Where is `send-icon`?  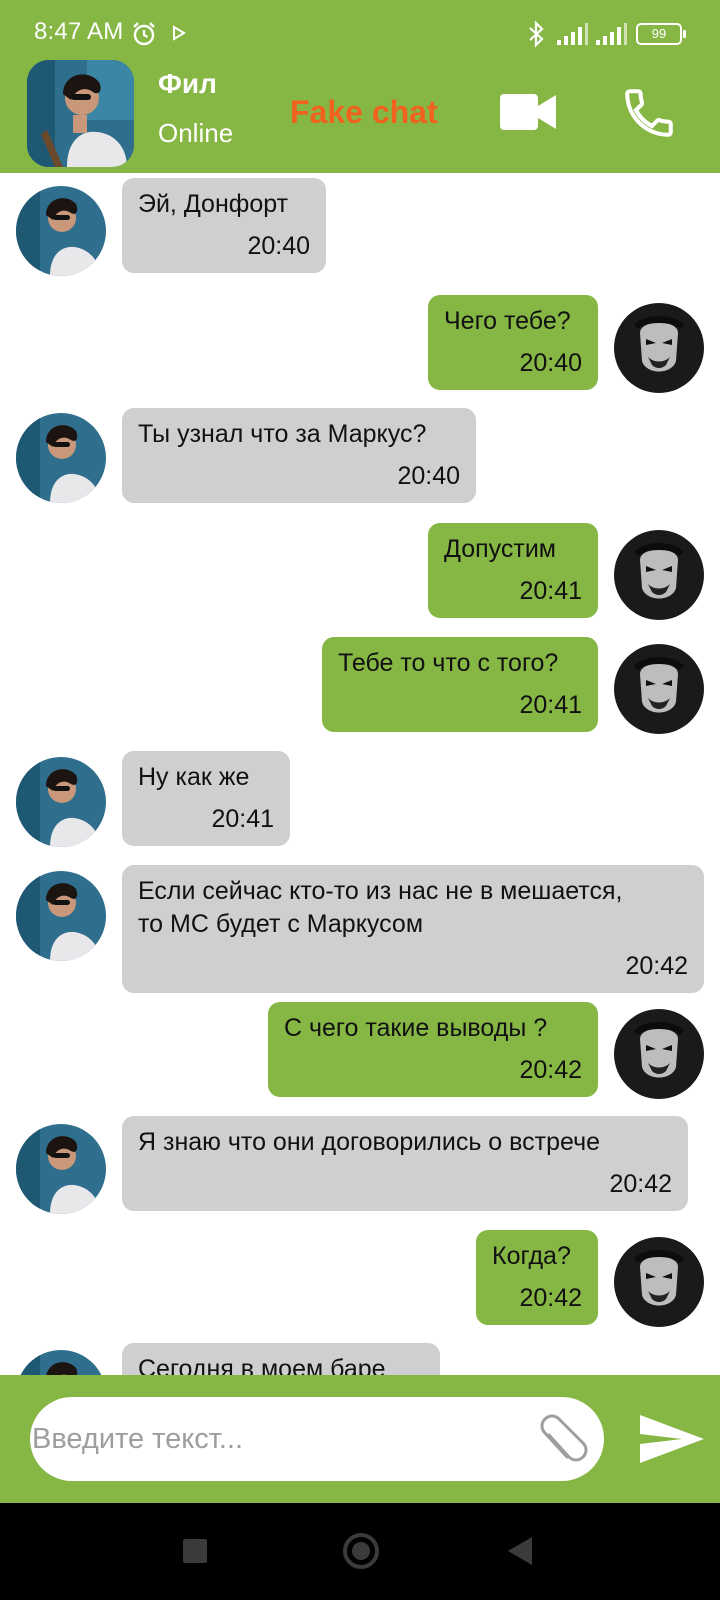
send-icon is located at coordinates (672, 1439).